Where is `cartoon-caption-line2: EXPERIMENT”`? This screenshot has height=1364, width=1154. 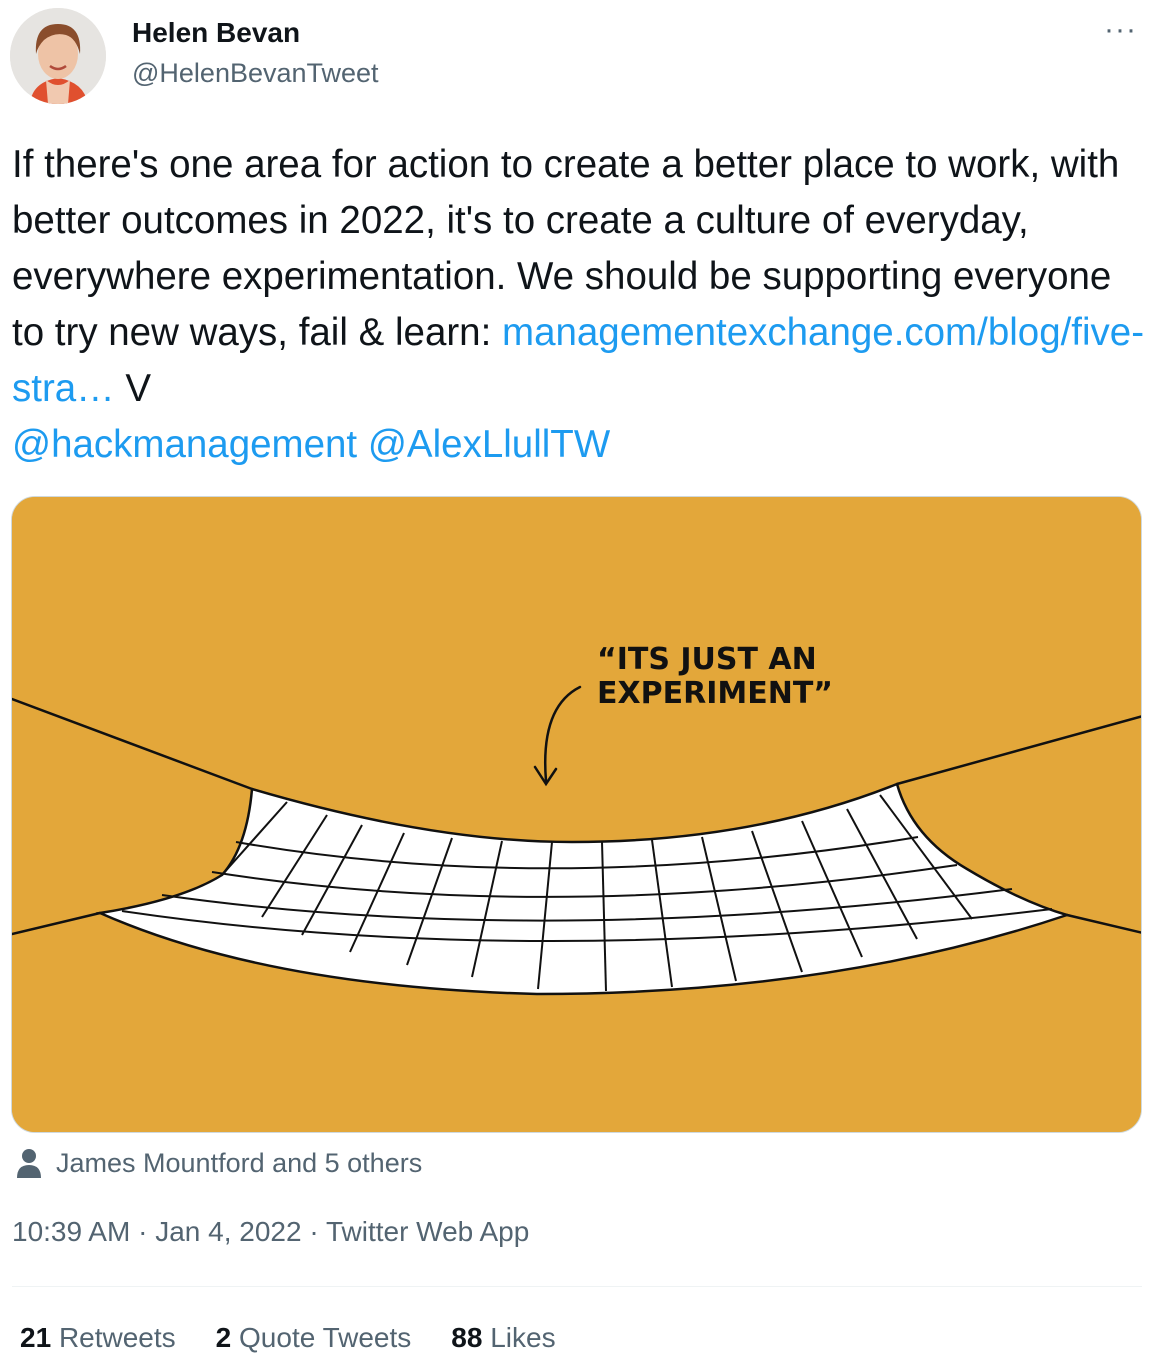 cartoon-caption-line2: EXPERIMENT” is located at coordinates (715, 693).